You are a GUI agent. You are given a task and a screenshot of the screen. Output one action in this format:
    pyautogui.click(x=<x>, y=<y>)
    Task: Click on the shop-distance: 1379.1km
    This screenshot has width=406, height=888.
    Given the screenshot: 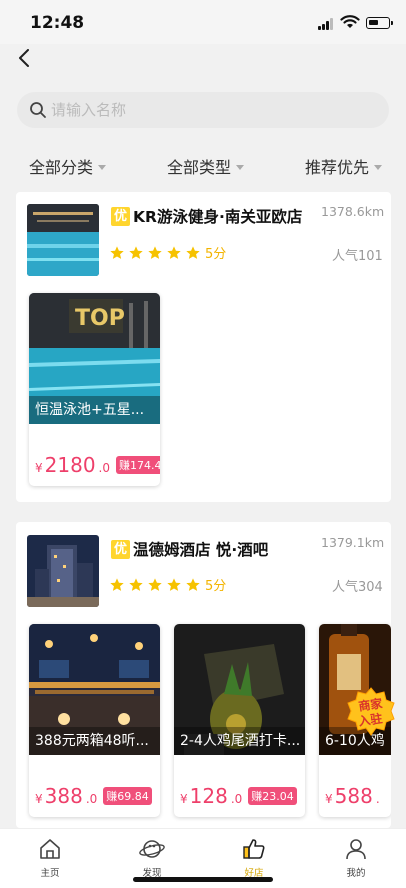 What is the action you would take?
    pyautogui.click(x=353, y=542)
    